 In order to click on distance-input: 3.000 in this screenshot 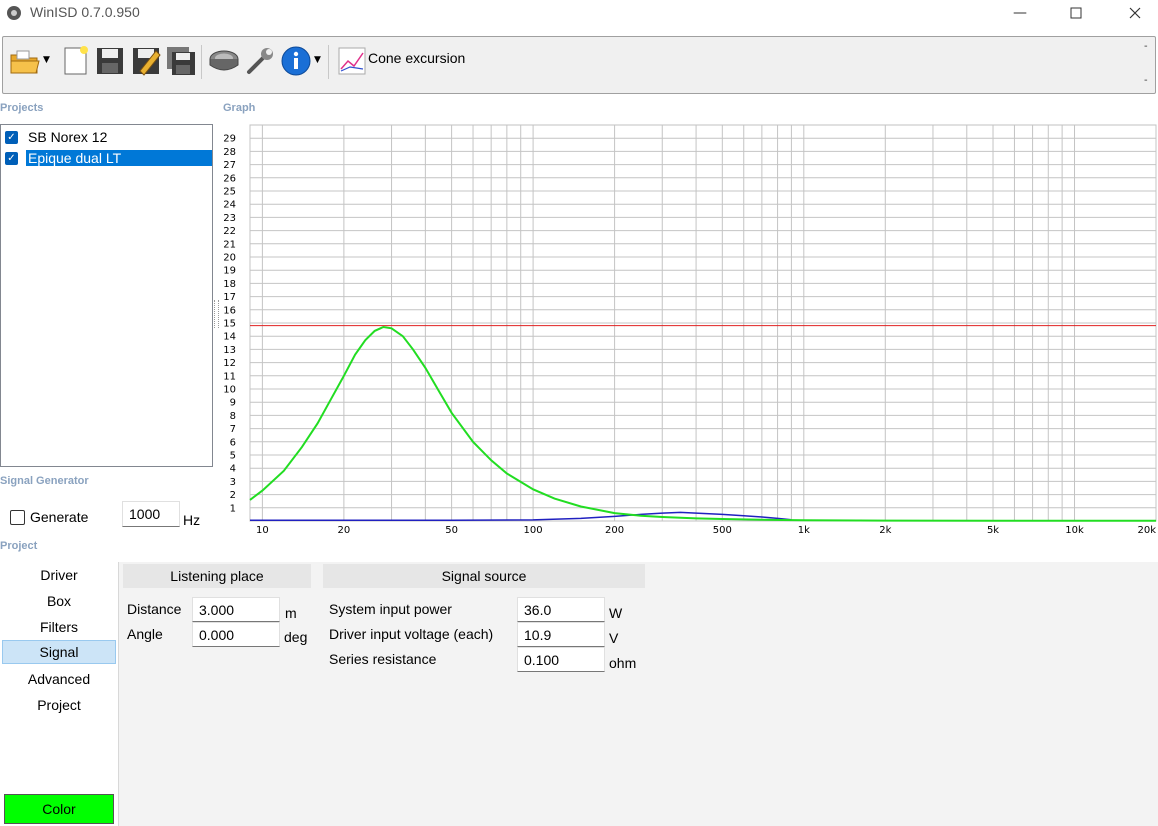, I will do `click(236, 609)`.